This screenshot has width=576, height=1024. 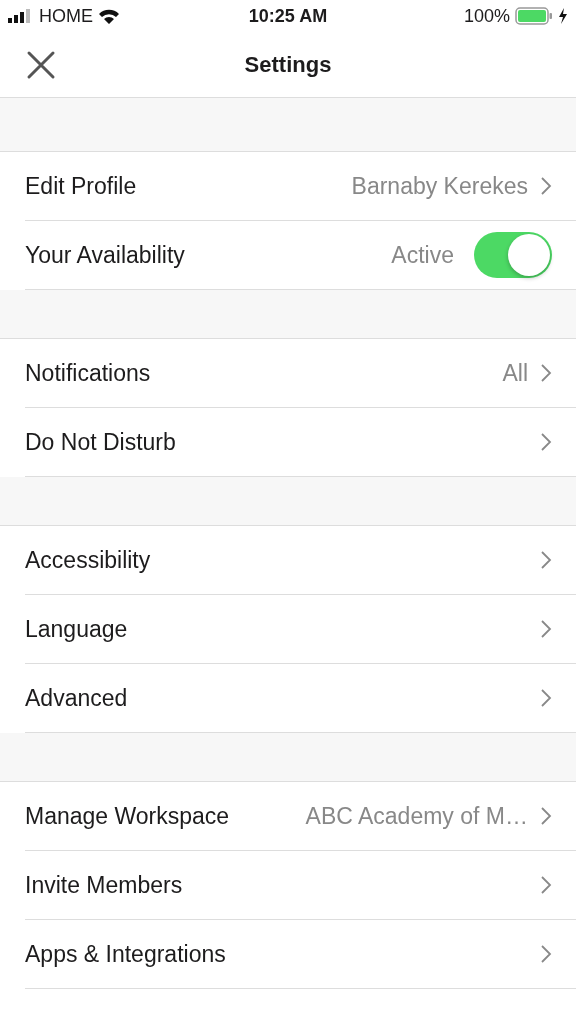 I want to click on settings-row: Apps & Integrations, so click(x=300, y=954).